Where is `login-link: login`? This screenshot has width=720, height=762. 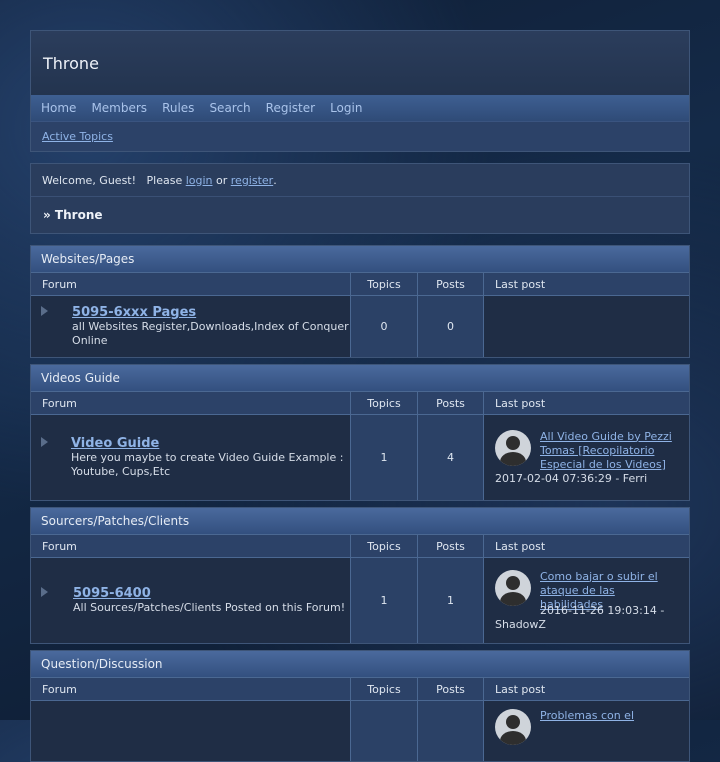
login-link: login is located at coordinates (199, 180).